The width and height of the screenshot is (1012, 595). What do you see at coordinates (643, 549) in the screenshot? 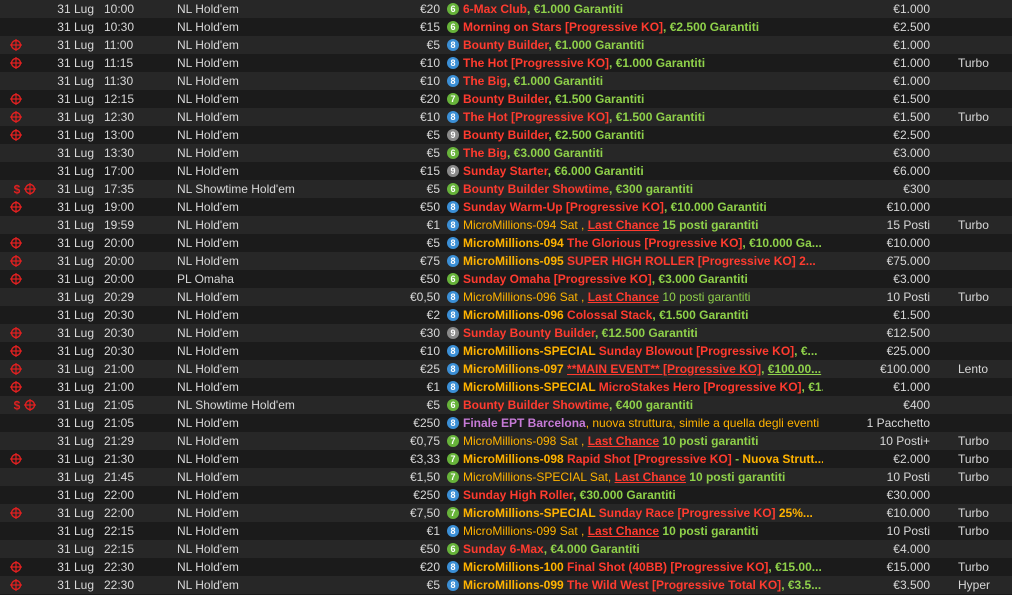
I see `tournament-name: Sunday 6-Max, €4.000 Garantiti` at bounding box center [643, 549].